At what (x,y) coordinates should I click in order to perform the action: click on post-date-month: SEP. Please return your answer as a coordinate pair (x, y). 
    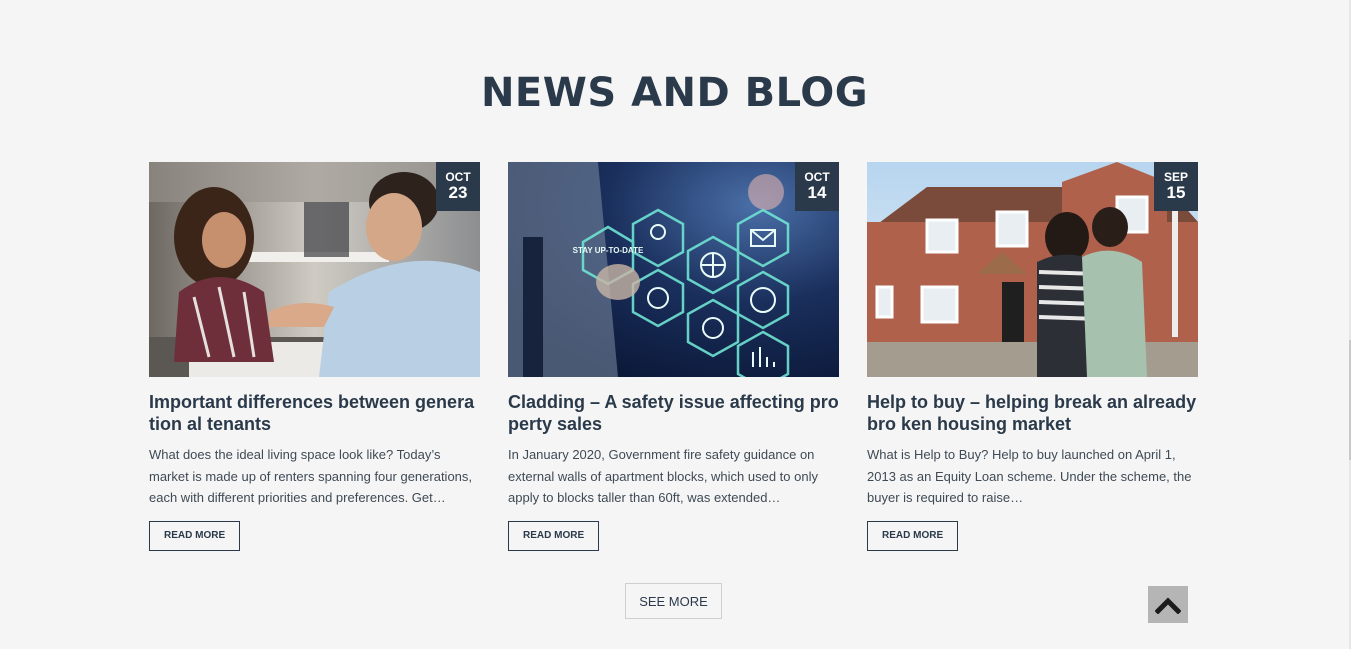
    Looking at the image, I should click on (1175, 177).